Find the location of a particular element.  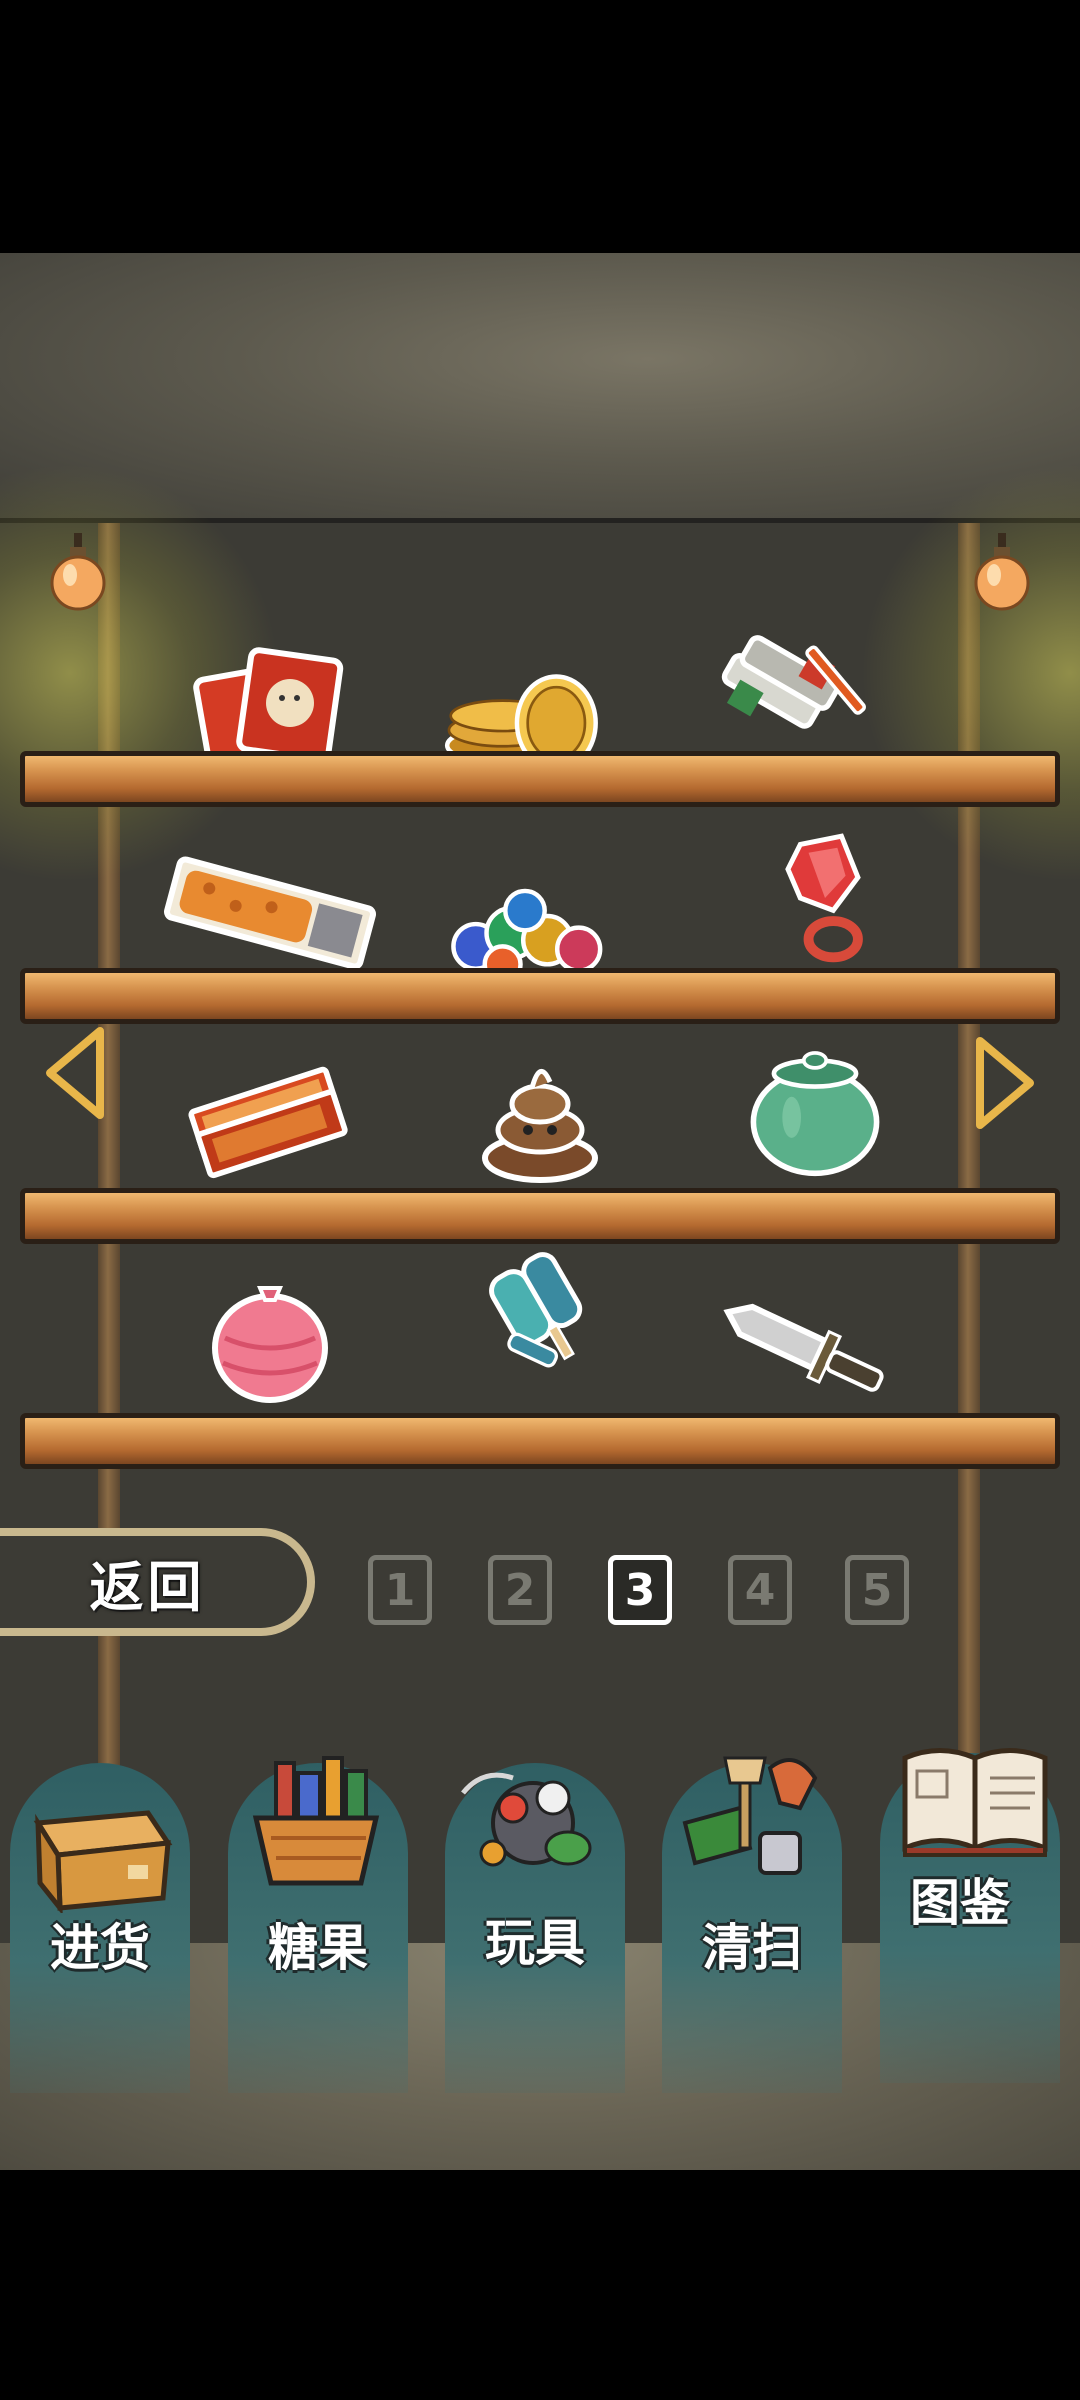

lamp-glow-right is located at coordinates (970, 673).